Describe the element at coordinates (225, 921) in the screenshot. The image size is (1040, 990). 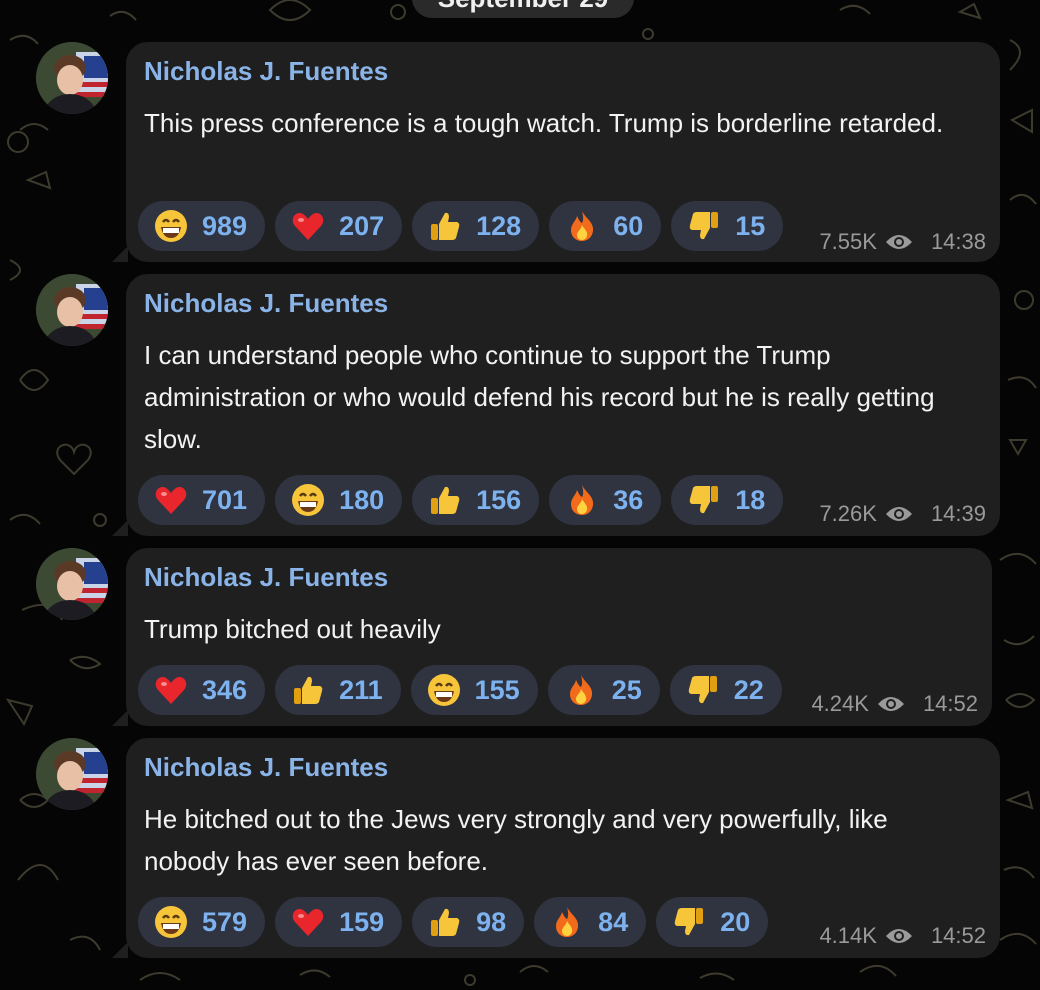
I see `reaction-count: 579` at that location.